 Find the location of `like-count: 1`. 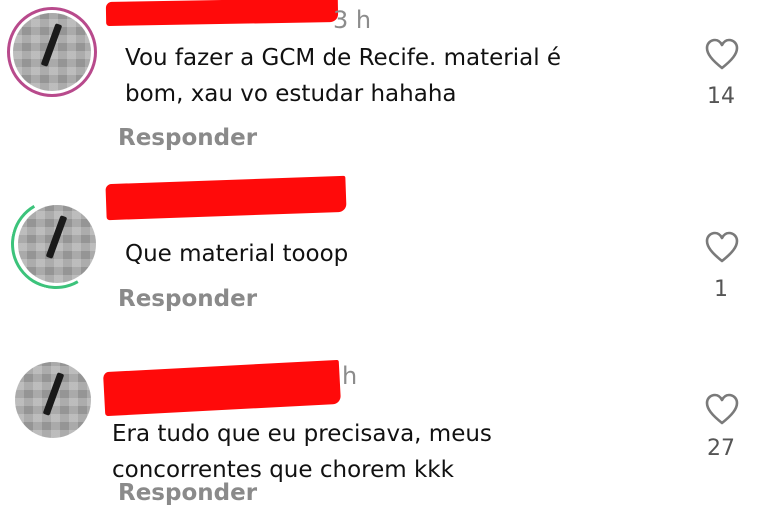

like-count: 1 is located at coordinates (721, 289).